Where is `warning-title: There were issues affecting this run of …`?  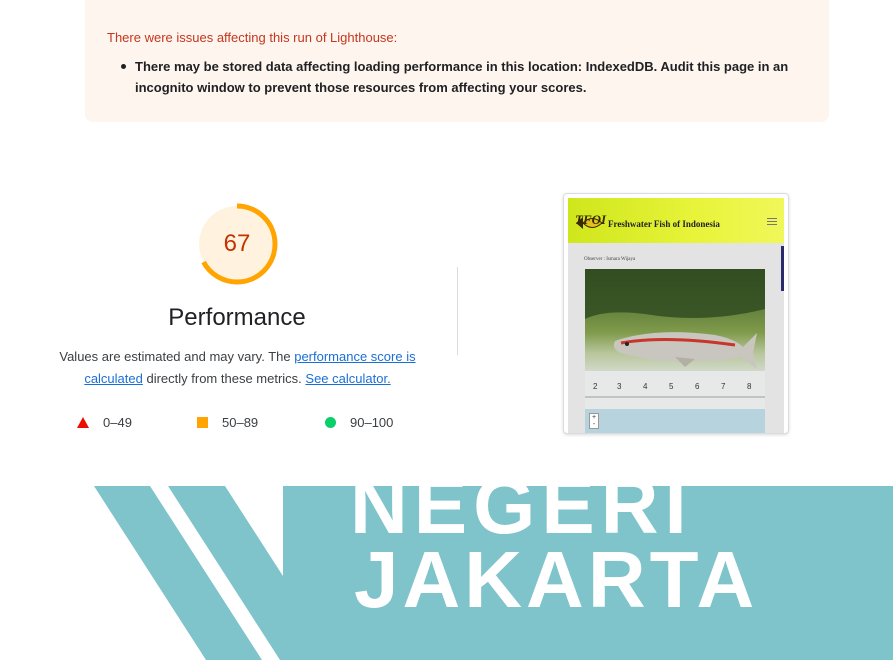
warning-title: There were issues affecting this run of … is located at coordinates (252, 37).